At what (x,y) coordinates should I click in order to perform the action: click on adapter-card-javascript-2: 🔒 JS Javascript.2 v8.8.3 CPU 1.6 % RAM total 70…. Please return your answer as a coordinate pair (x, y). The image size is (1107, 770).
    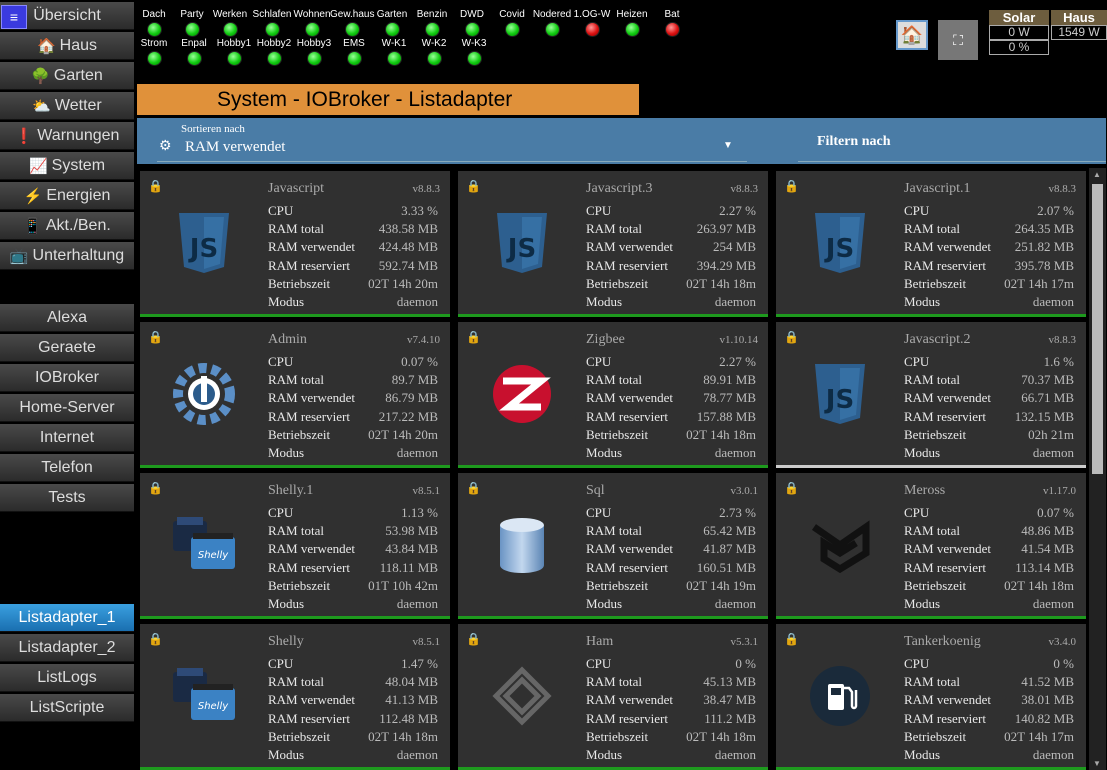
    Looking at the image, I should click on (931, 395).